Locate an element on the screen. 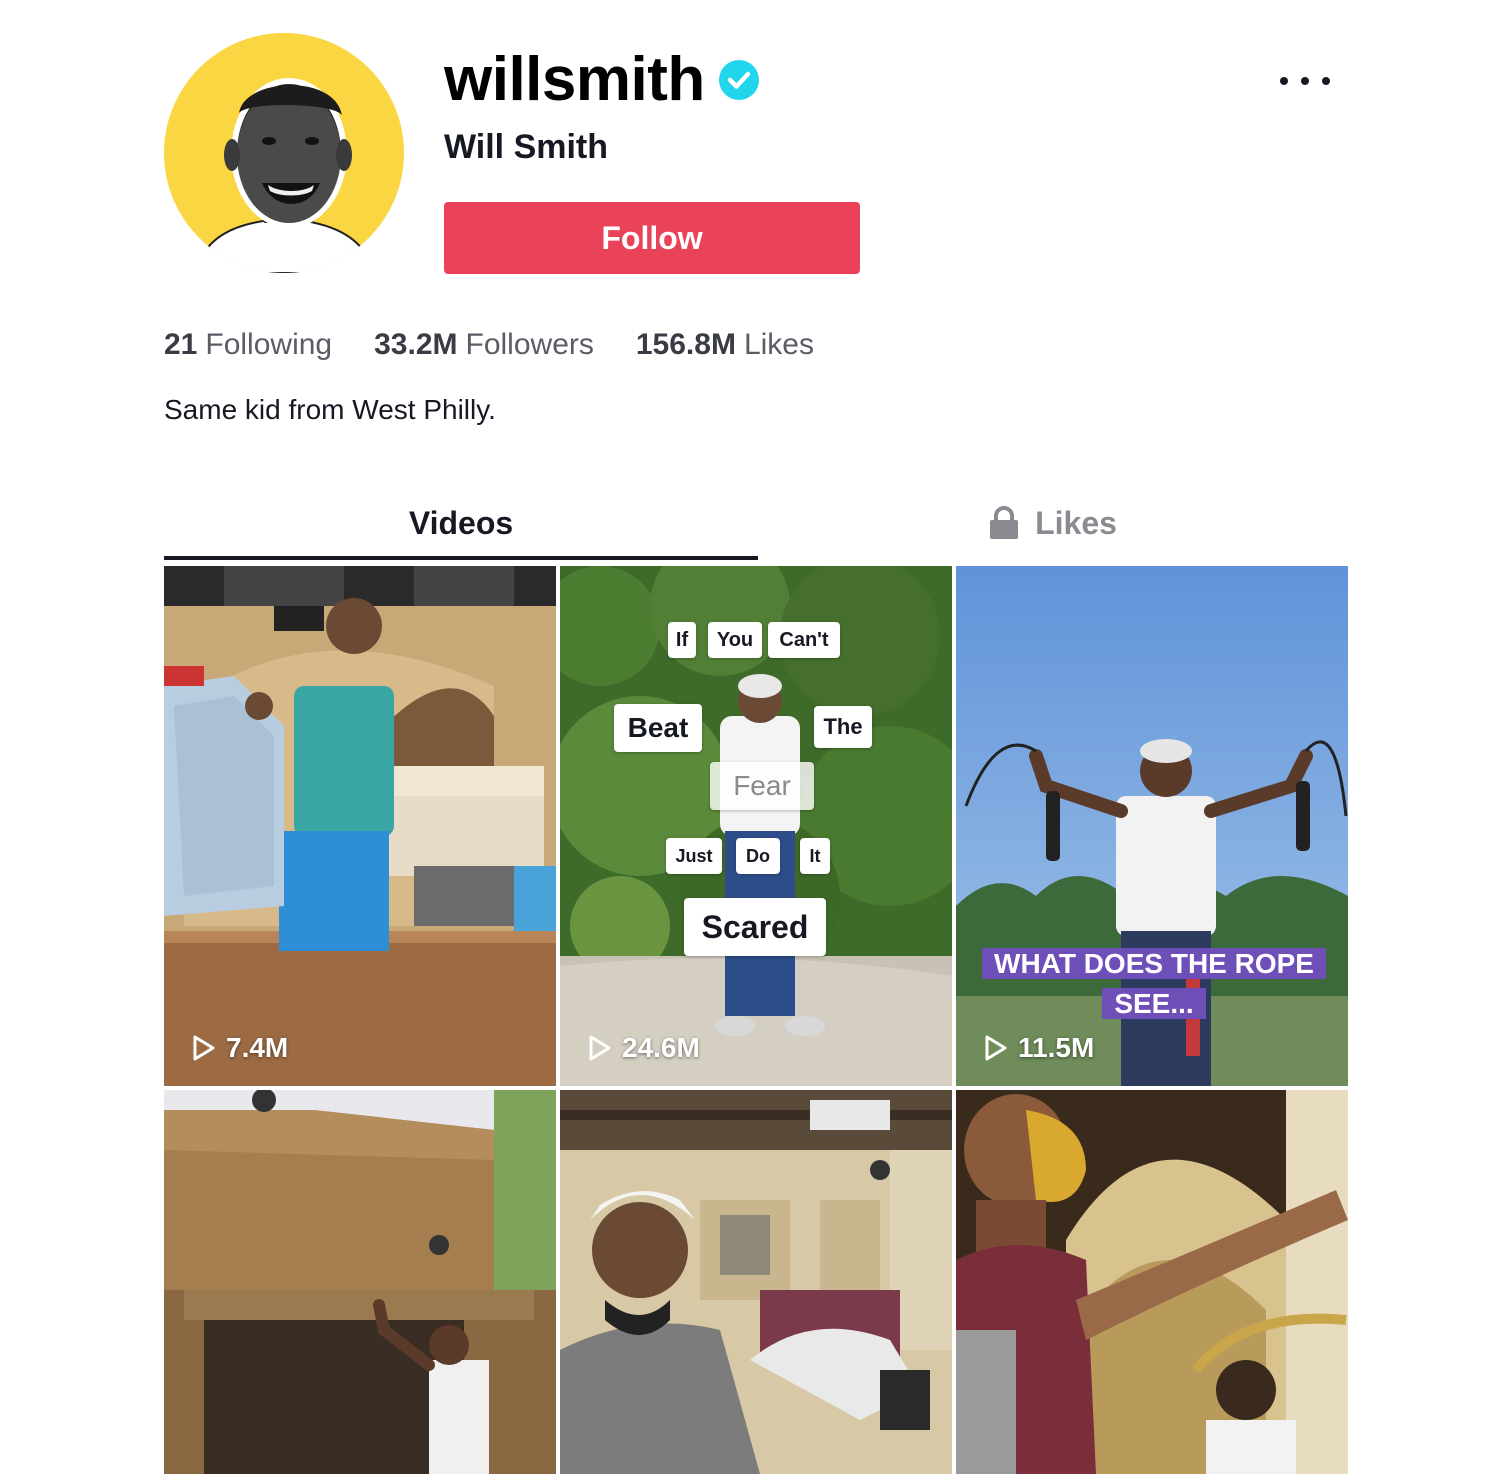 Image resolution: width=1496 pixels, height=1474 pixels. verified-check-icon is located at coordinates (738, 80).